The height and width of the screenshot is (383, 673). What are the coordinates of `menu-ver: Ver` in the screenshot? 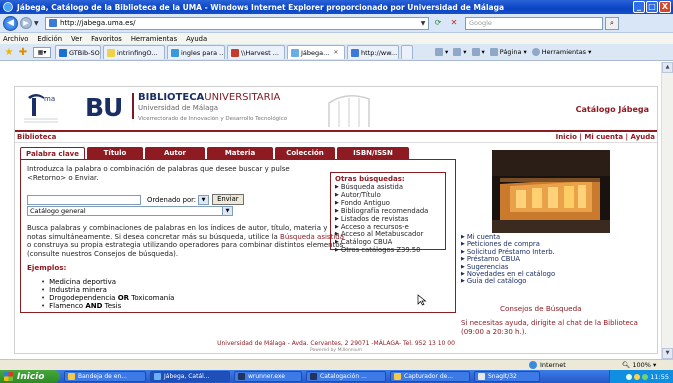 It's located at (76, 39).